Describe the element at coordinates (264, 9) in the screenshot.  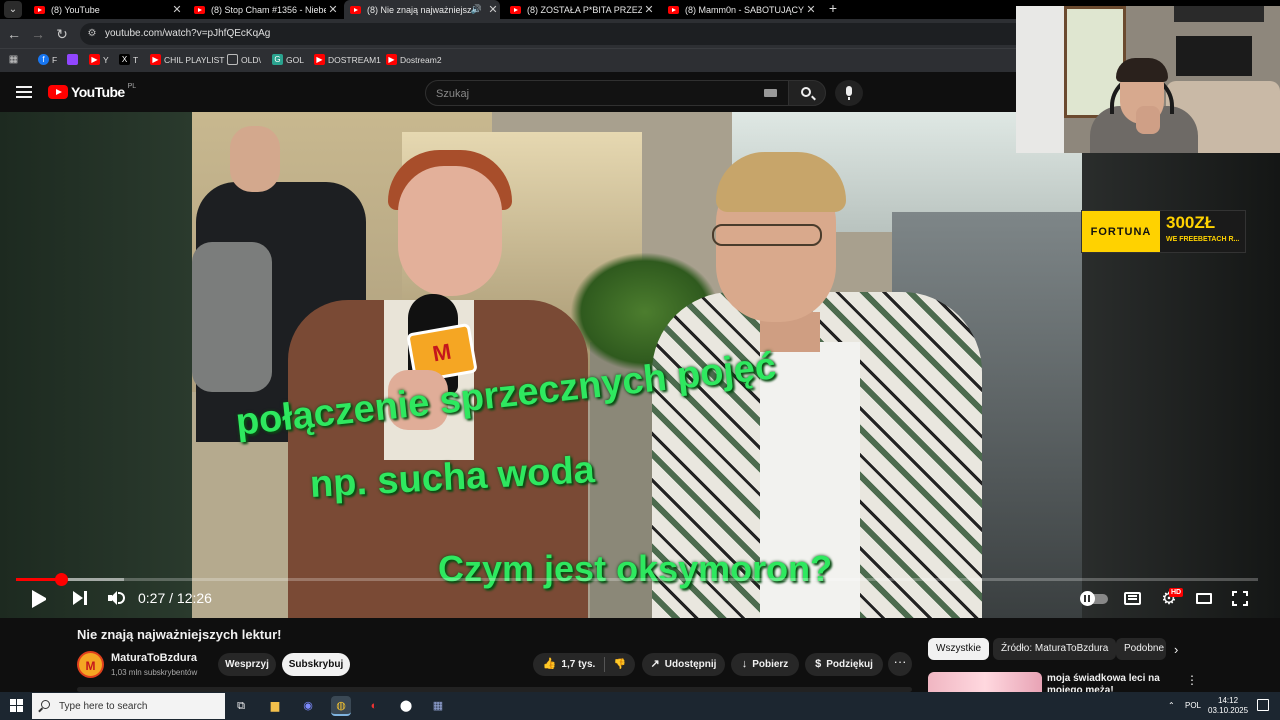
I see `tab-stop-cham: (8) Stop Cham #1356 - Niebezpi ✕` at that location.